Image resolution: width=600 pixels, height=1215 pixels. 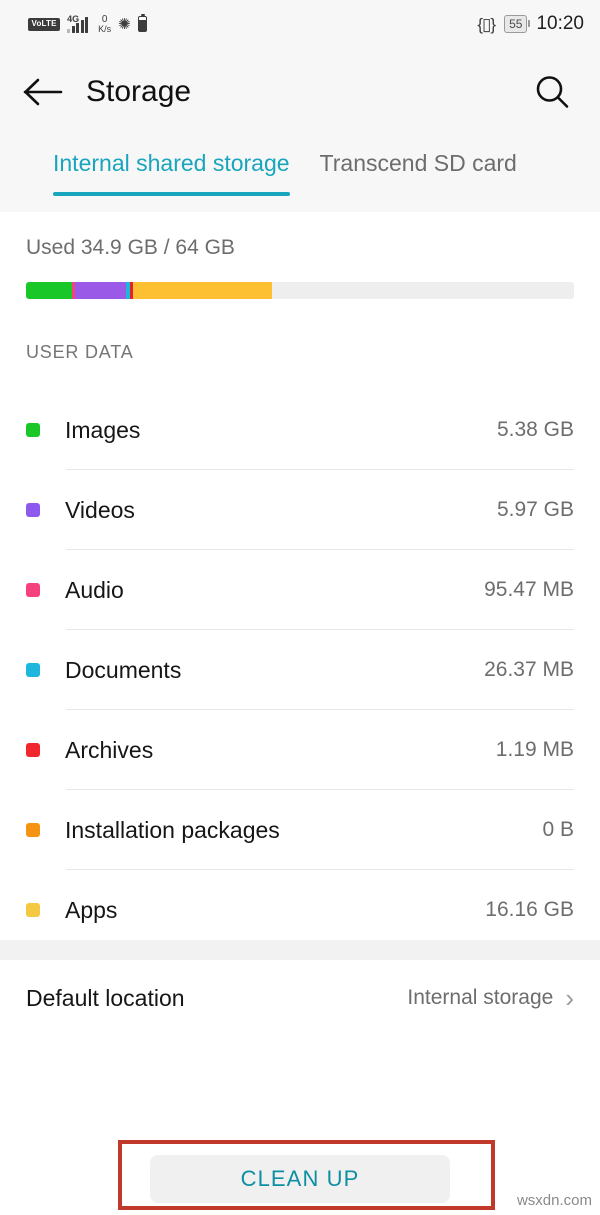 I want to click on table-row: Videos 5.97 GB, so click(x=300, y=510).